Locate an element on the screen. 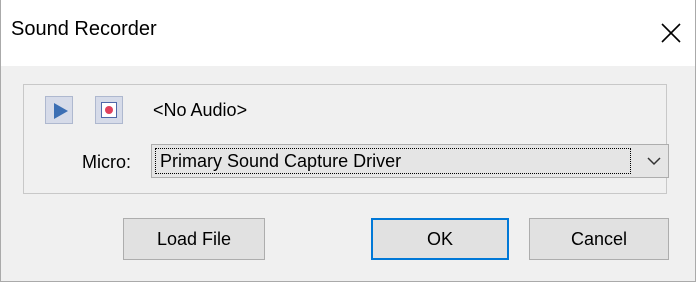 The height and width of the screenshot is (282, 696). play-icon is located at coordinates (61, 111).